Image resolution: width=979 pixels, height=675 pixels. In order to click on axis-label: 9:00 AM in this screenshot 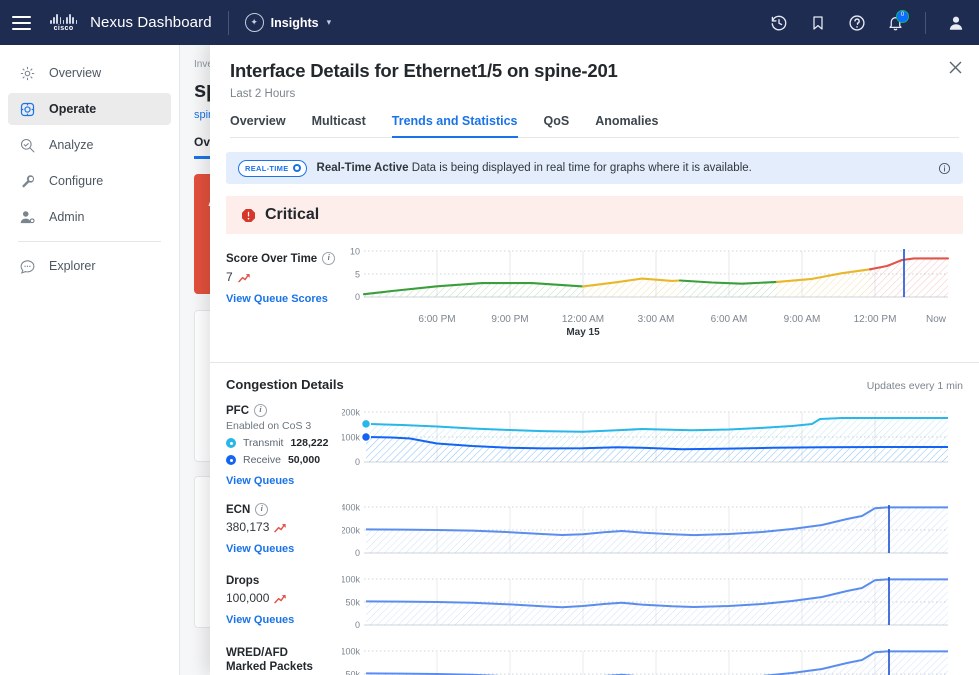, I will do `click(802, 319)`.